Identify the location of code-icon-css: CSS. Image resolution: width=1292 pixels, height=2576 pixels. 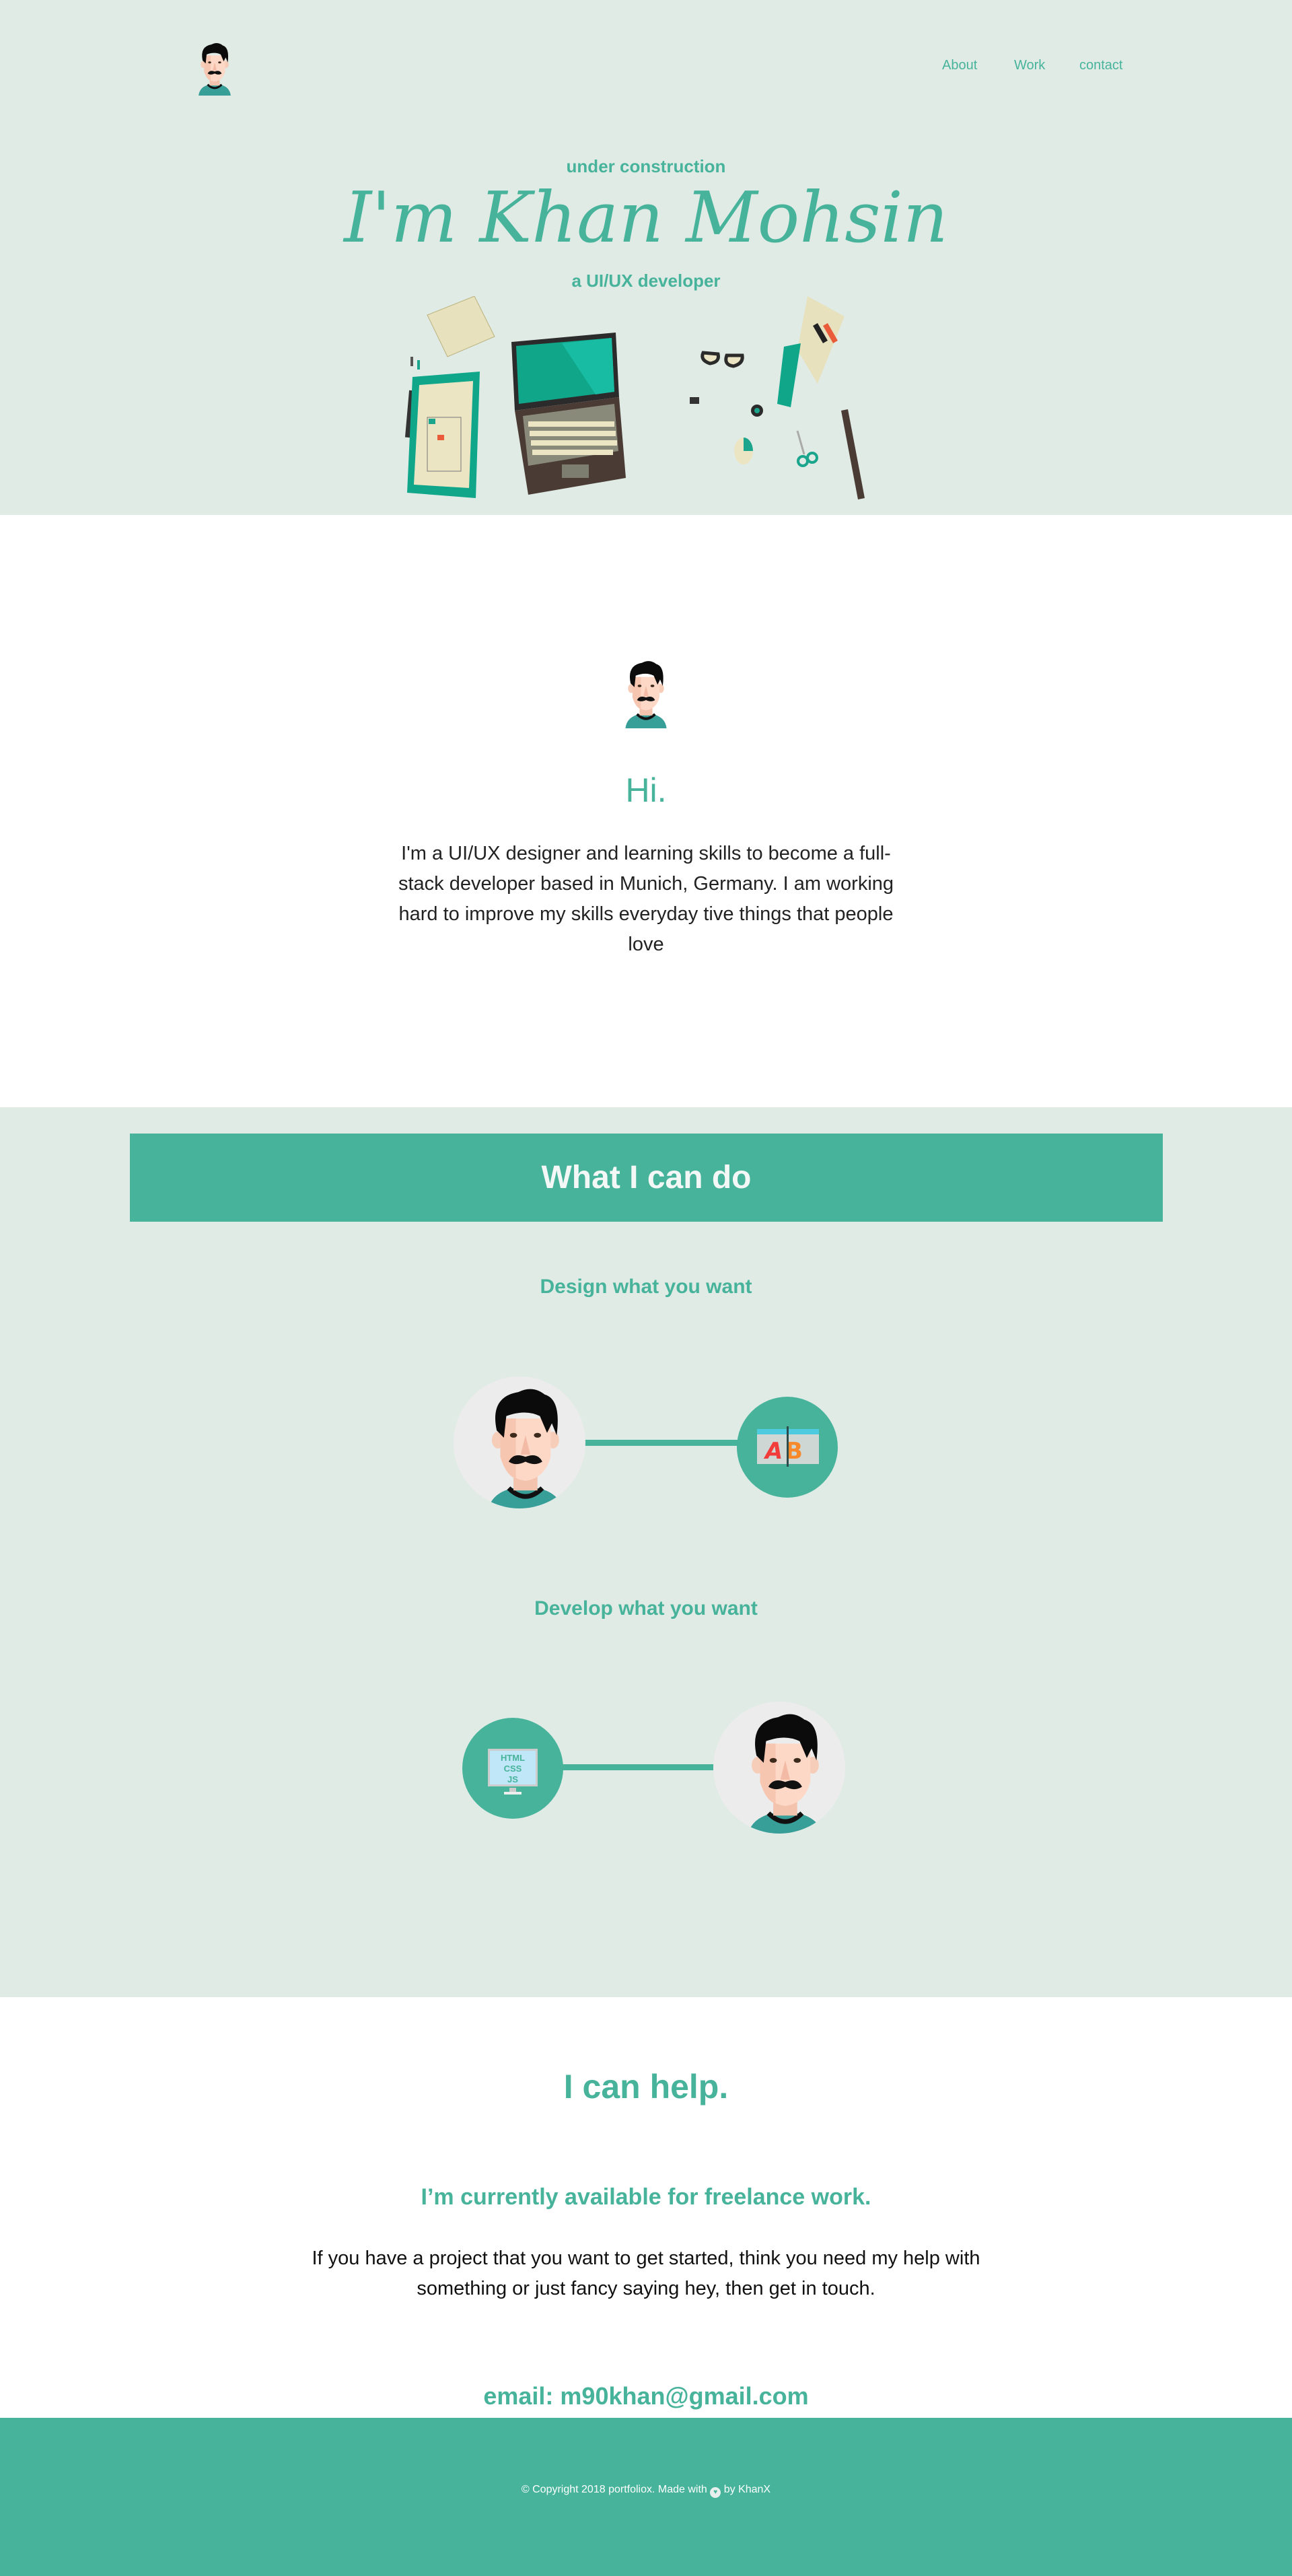
(512, 1769).